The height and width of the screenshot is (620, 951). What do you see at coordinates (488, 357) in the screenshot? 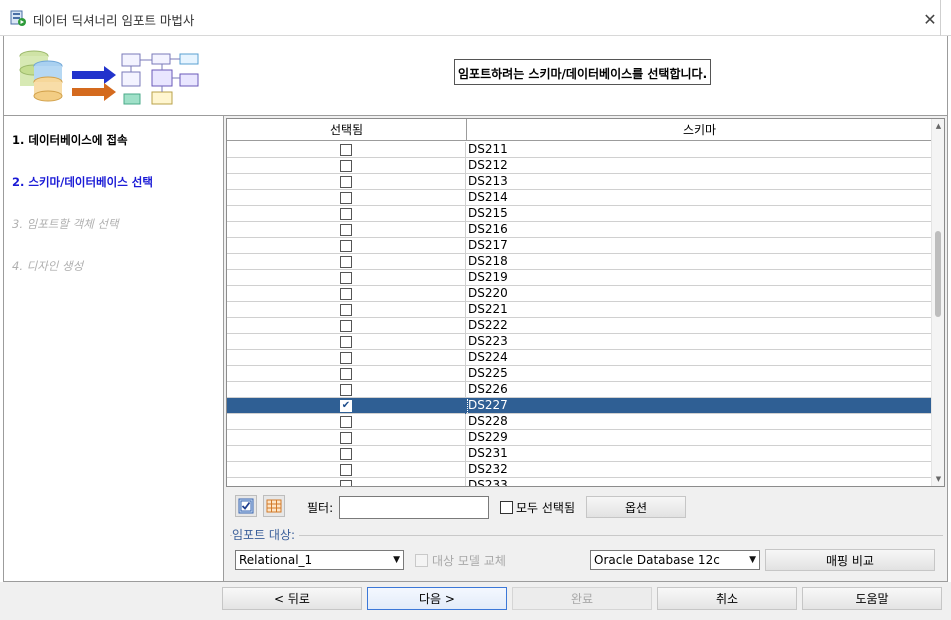
I see `schema-cell: DS224` at bounding box center [488, 357].